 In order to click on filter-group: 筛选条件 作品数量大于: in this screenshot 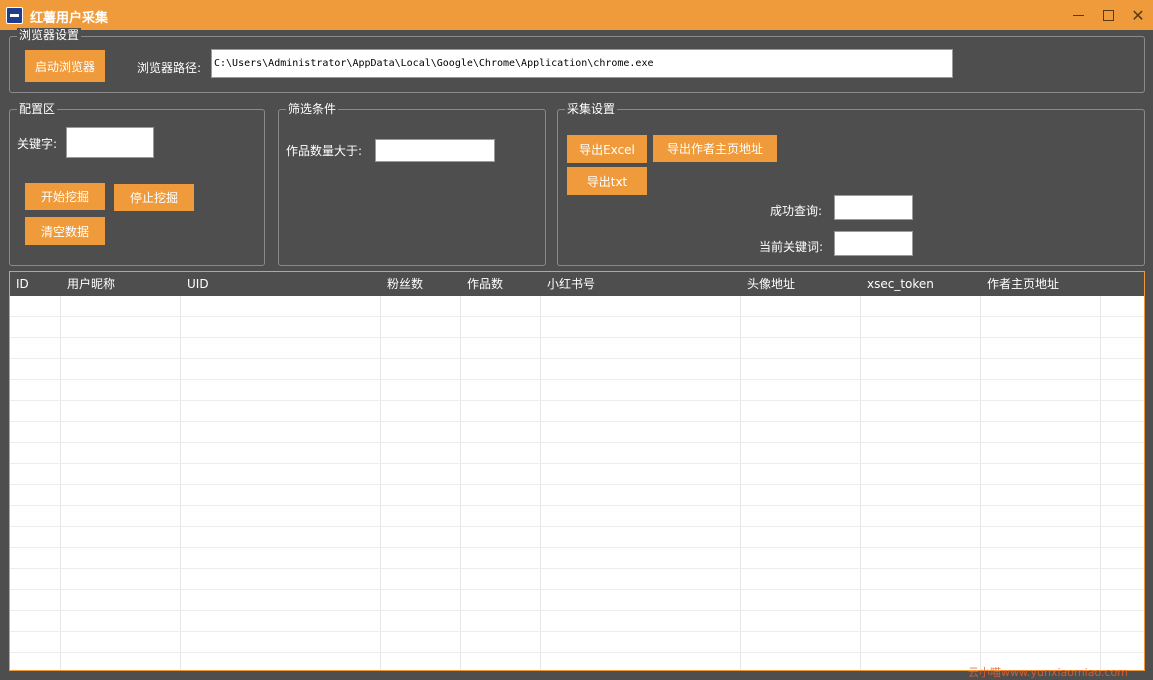, I will do `click(412, 184)`.